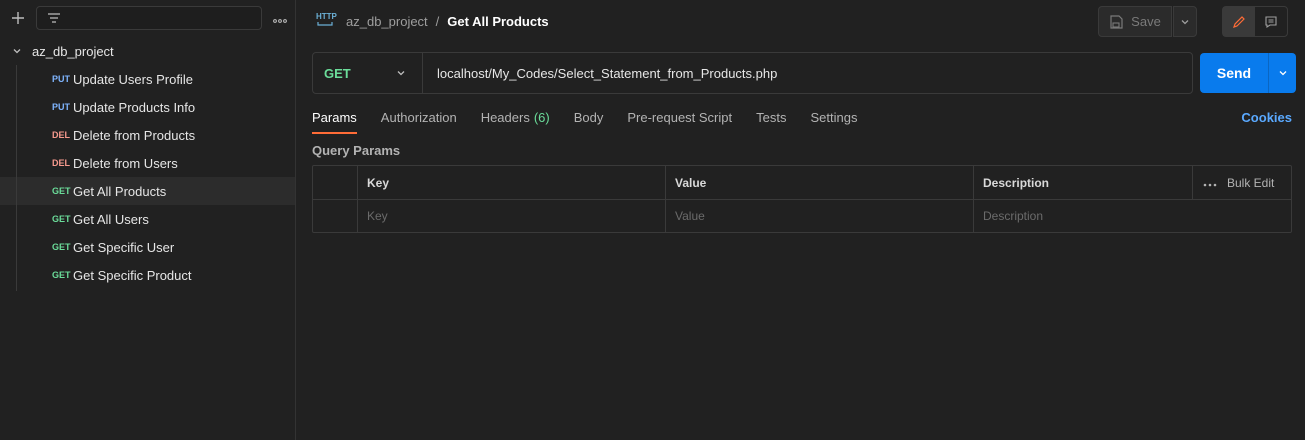 This screenshot has height=440, width=1305. What do you see at coordinates (134, 107) in the screenshot?
I see `request-label: Update Products Info` at bounding box center [134, 107].